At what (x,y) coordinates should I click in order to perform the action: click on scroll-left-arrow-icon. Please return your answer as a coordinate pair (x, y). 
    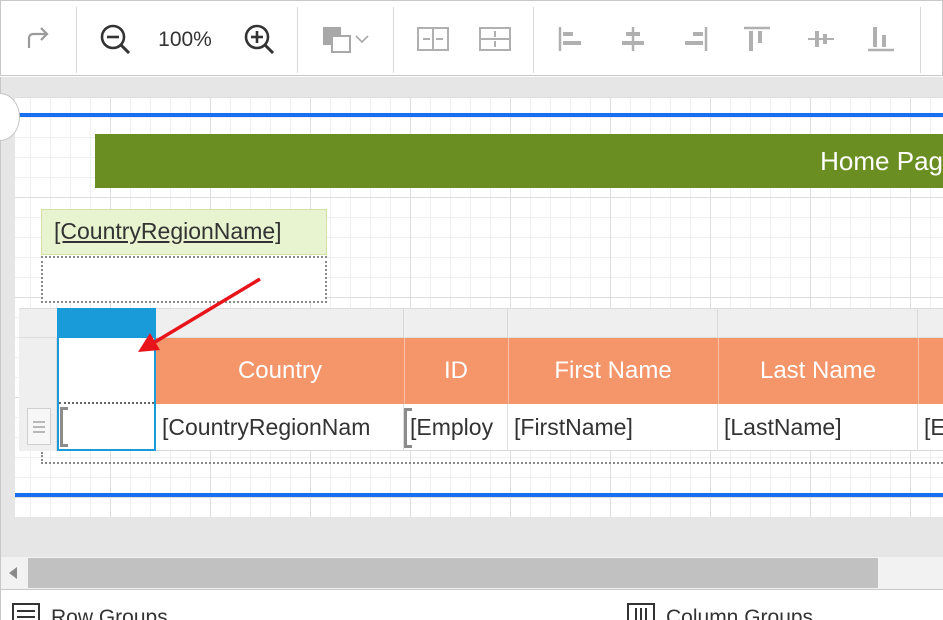
    Looking at the image, I should click on (13, 573).